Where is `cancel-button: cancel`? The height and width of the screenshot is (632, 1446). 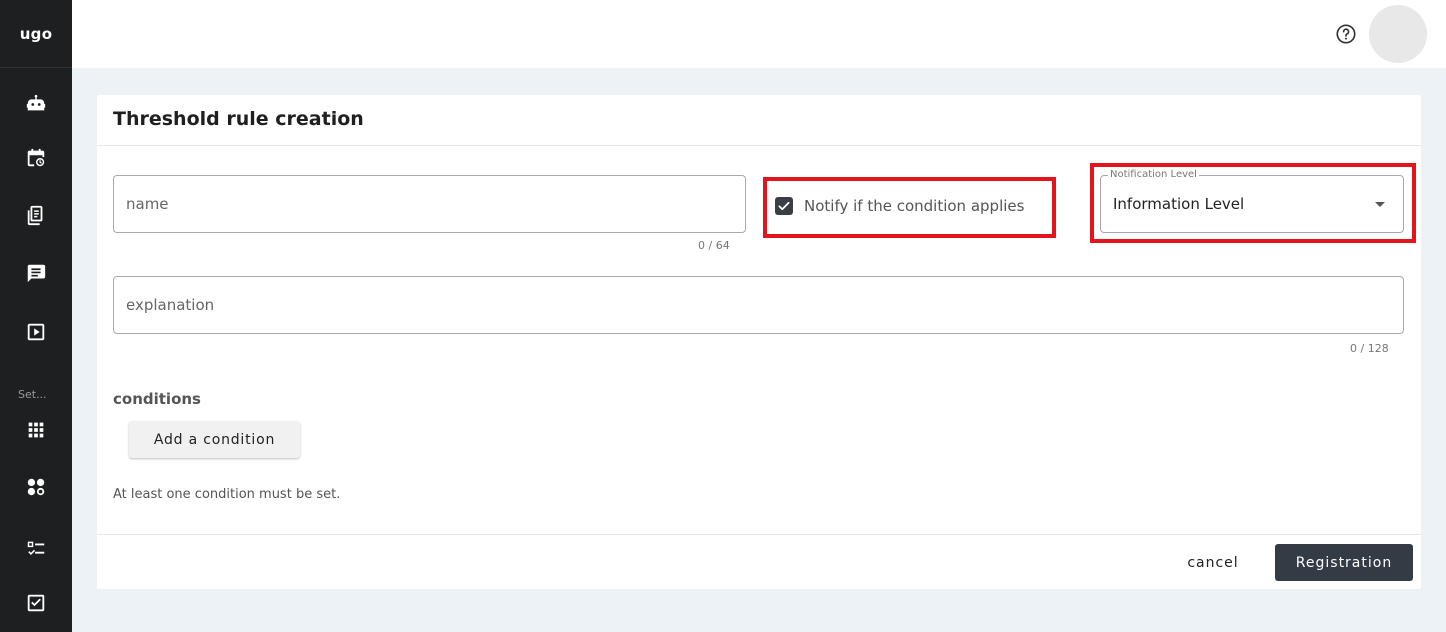
cancel-button: cancel is located at coordinates (1213, 563).